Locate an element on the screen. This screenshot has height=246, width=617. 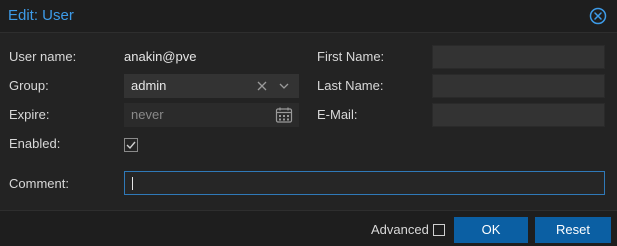
firstname-label: First Name: is located at coordinates (351, 56).